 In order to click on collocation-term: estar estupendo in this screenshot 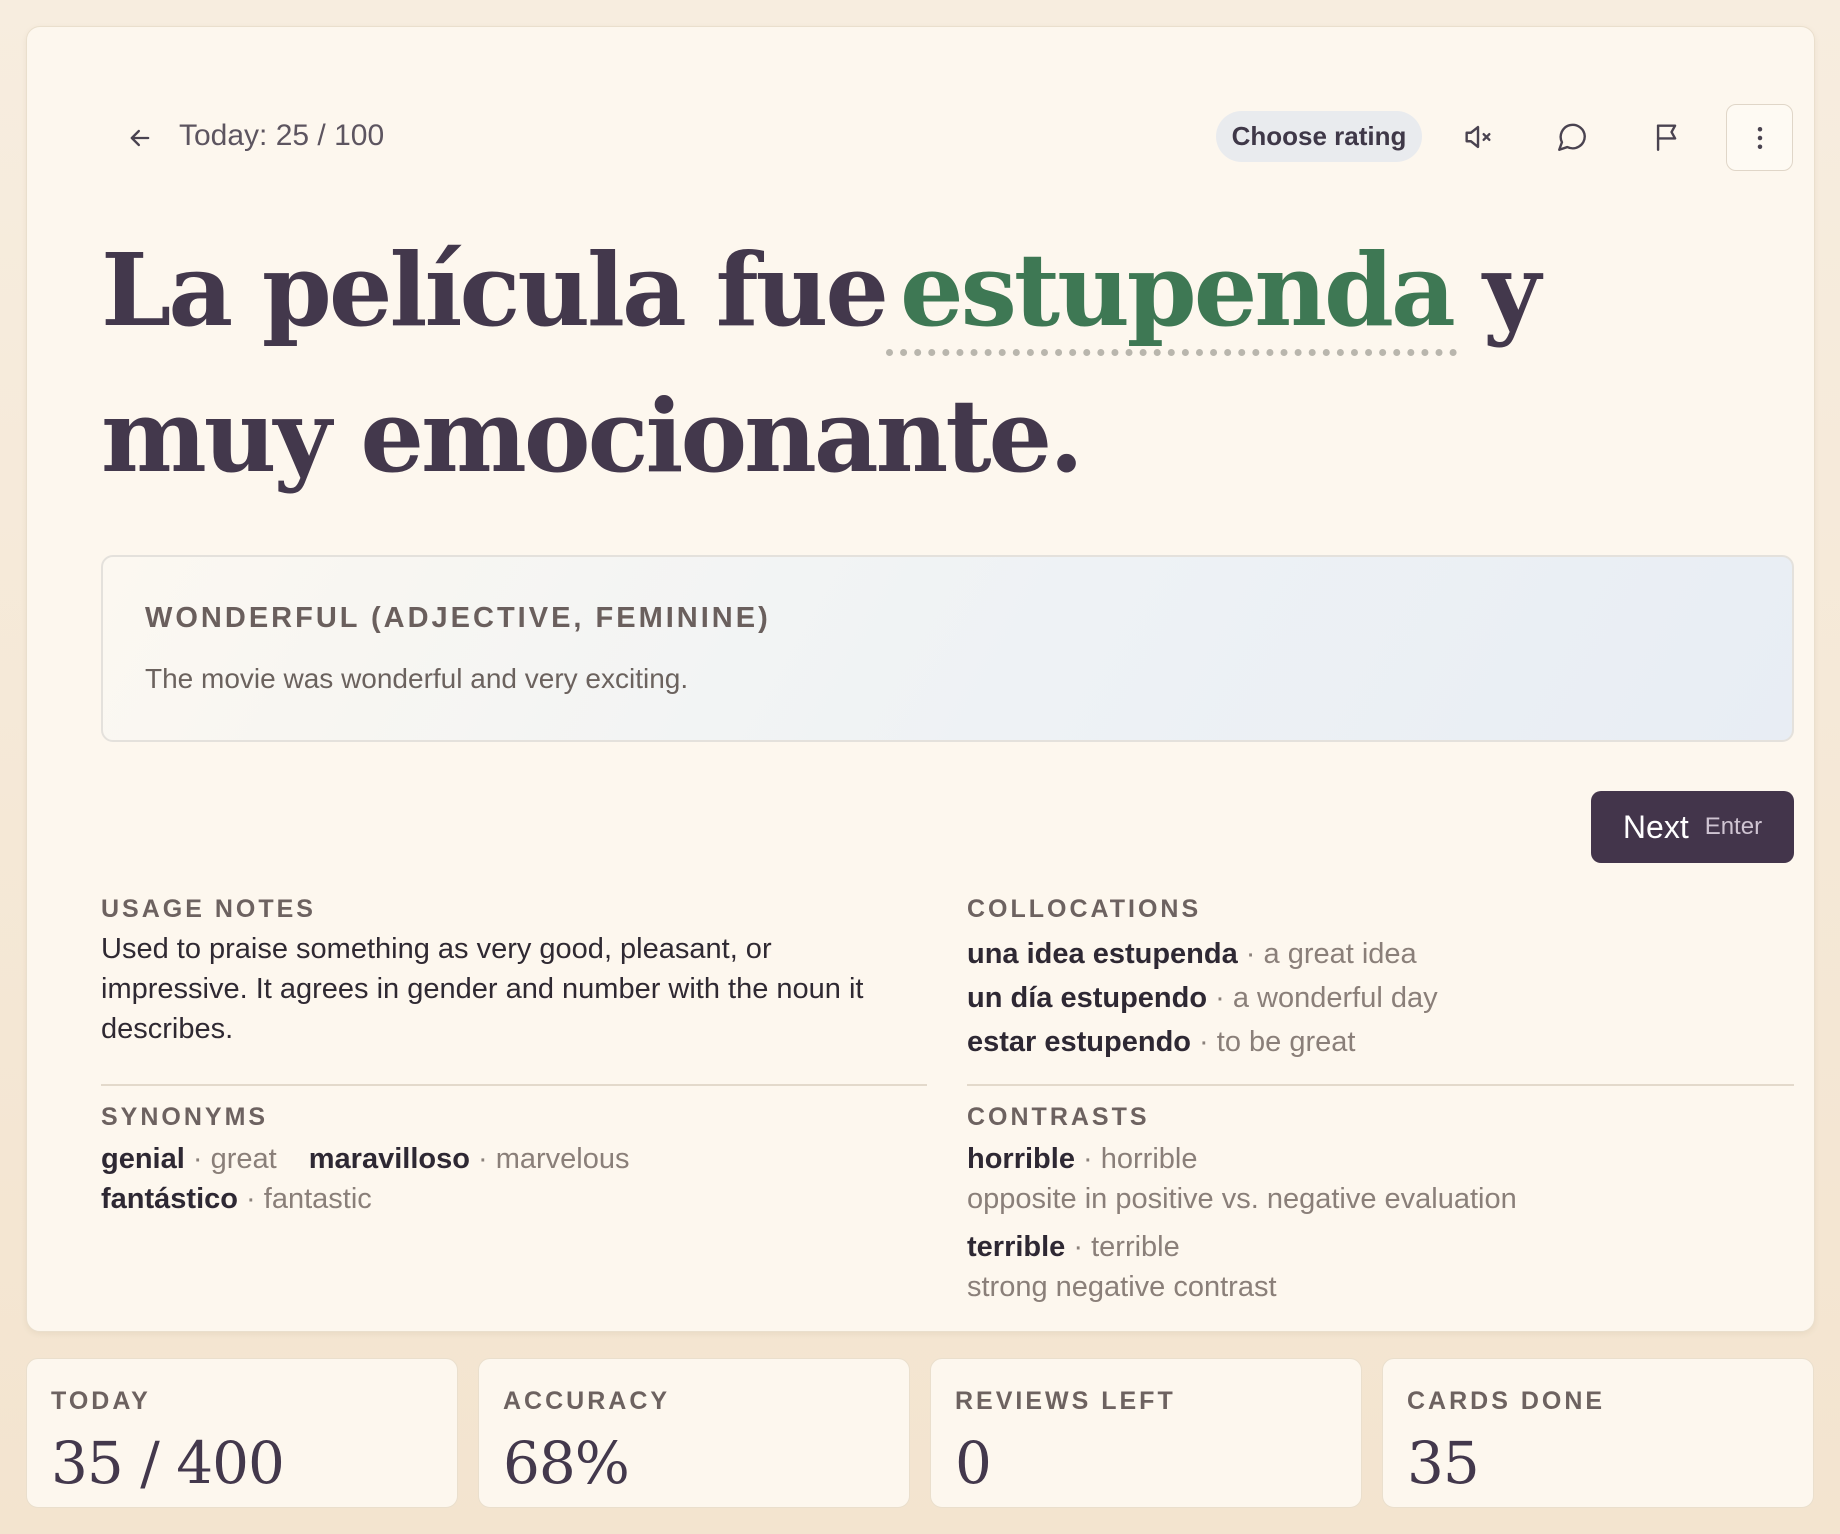, I will do `click(1079, 1042)`.